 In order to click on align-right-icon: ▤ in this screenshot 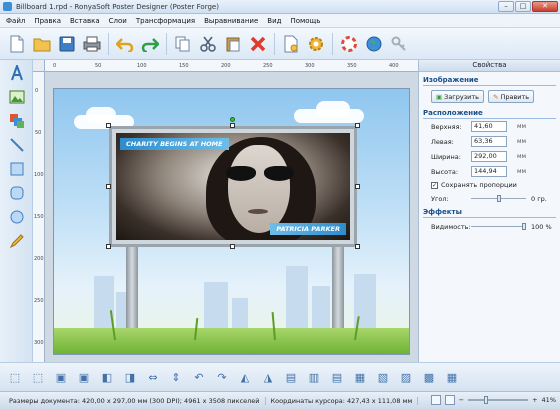, I will do `click(337, 377)`.